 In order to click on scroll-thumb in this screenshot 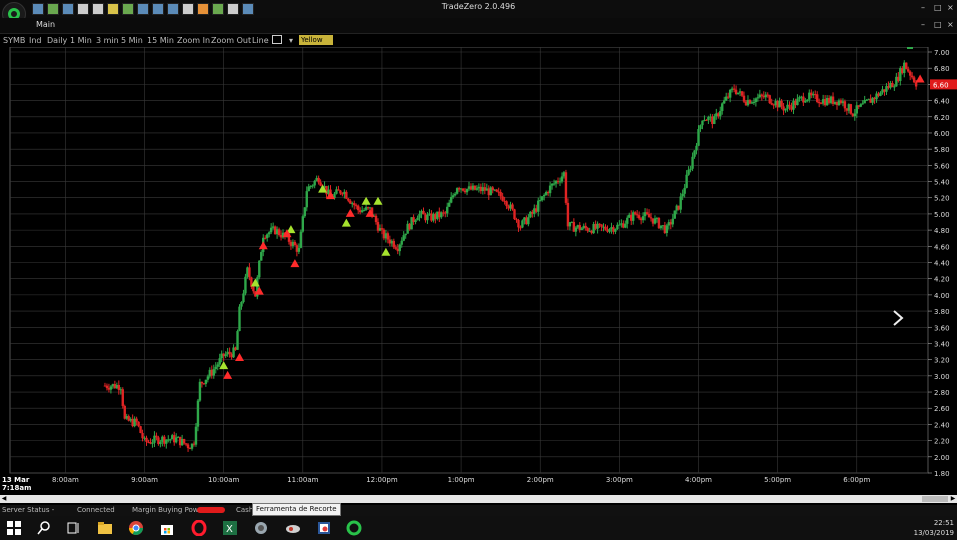, I will do `click(935, 499)`.